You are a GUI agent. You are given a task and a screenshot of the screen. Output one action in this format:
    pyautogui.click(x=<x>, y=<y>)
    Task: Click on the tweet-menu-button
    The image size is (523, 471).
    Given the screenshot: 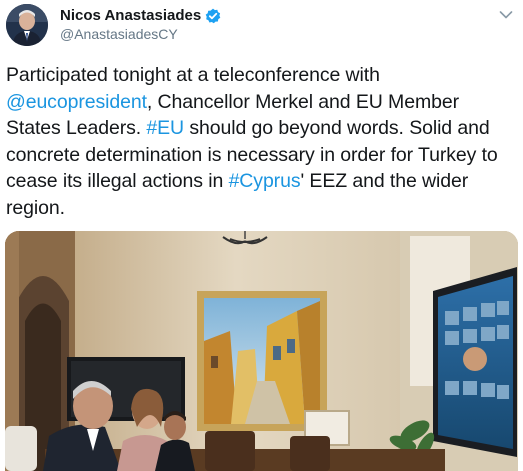 What is the action you would take?
    pyautogui.click(x=506, y=15)
    